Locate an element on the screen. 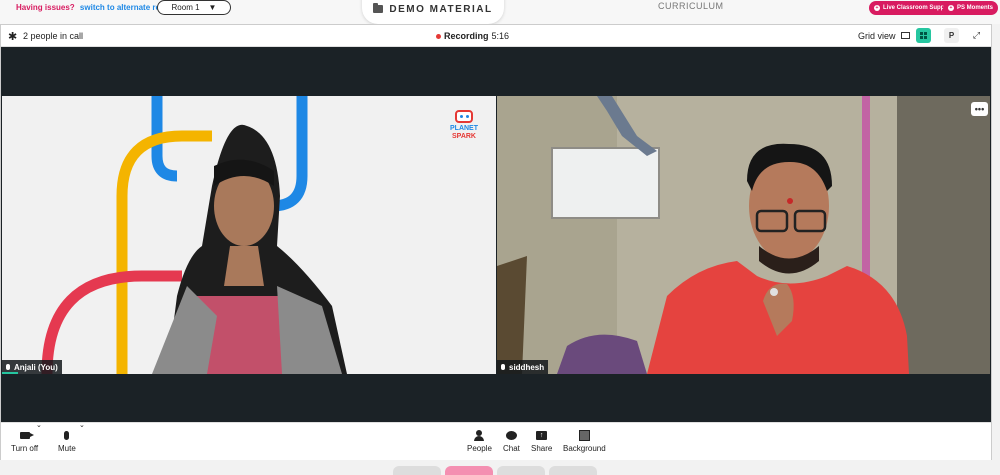 This screenshot has width=1000, height=475. logo-line1: PLANET is located at coordinates (464, 128).